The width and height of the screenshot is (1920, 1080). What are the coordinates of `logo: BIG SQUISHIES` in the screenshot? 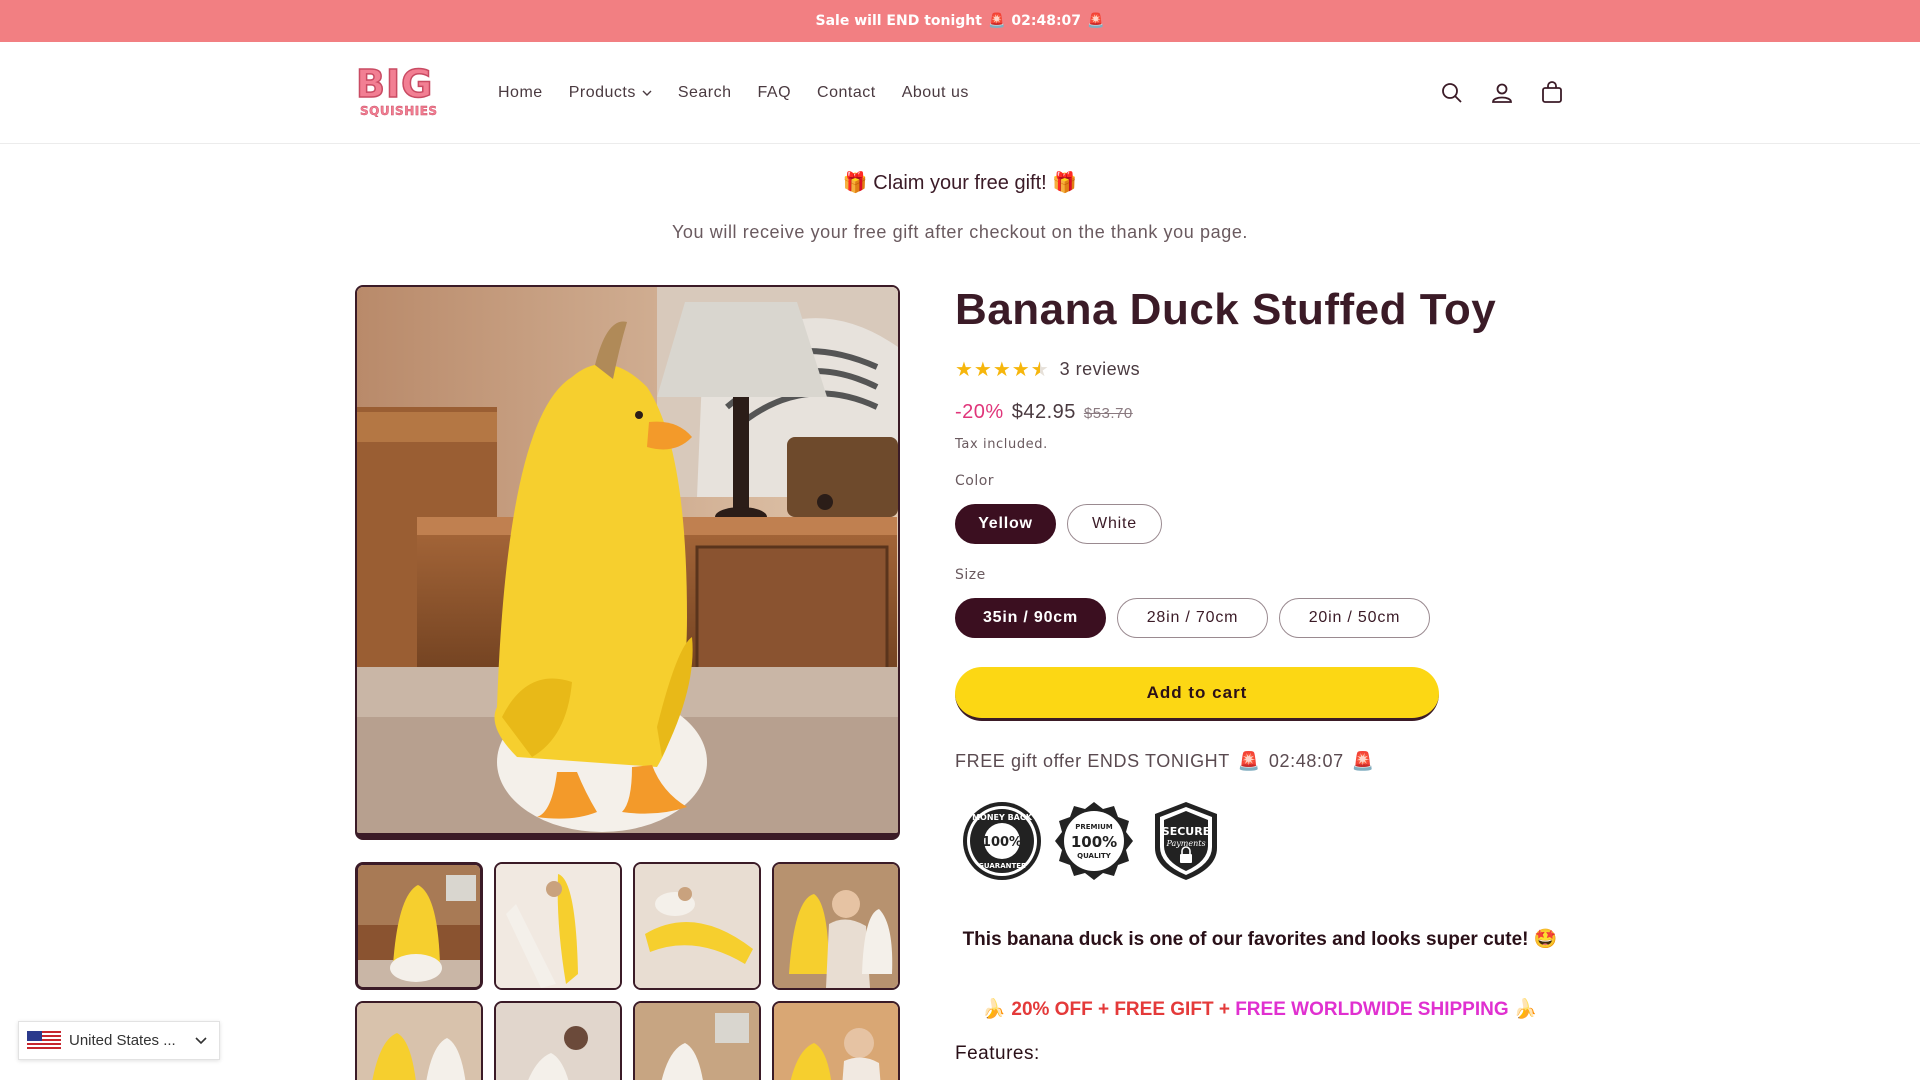 It's located at (406, 92).